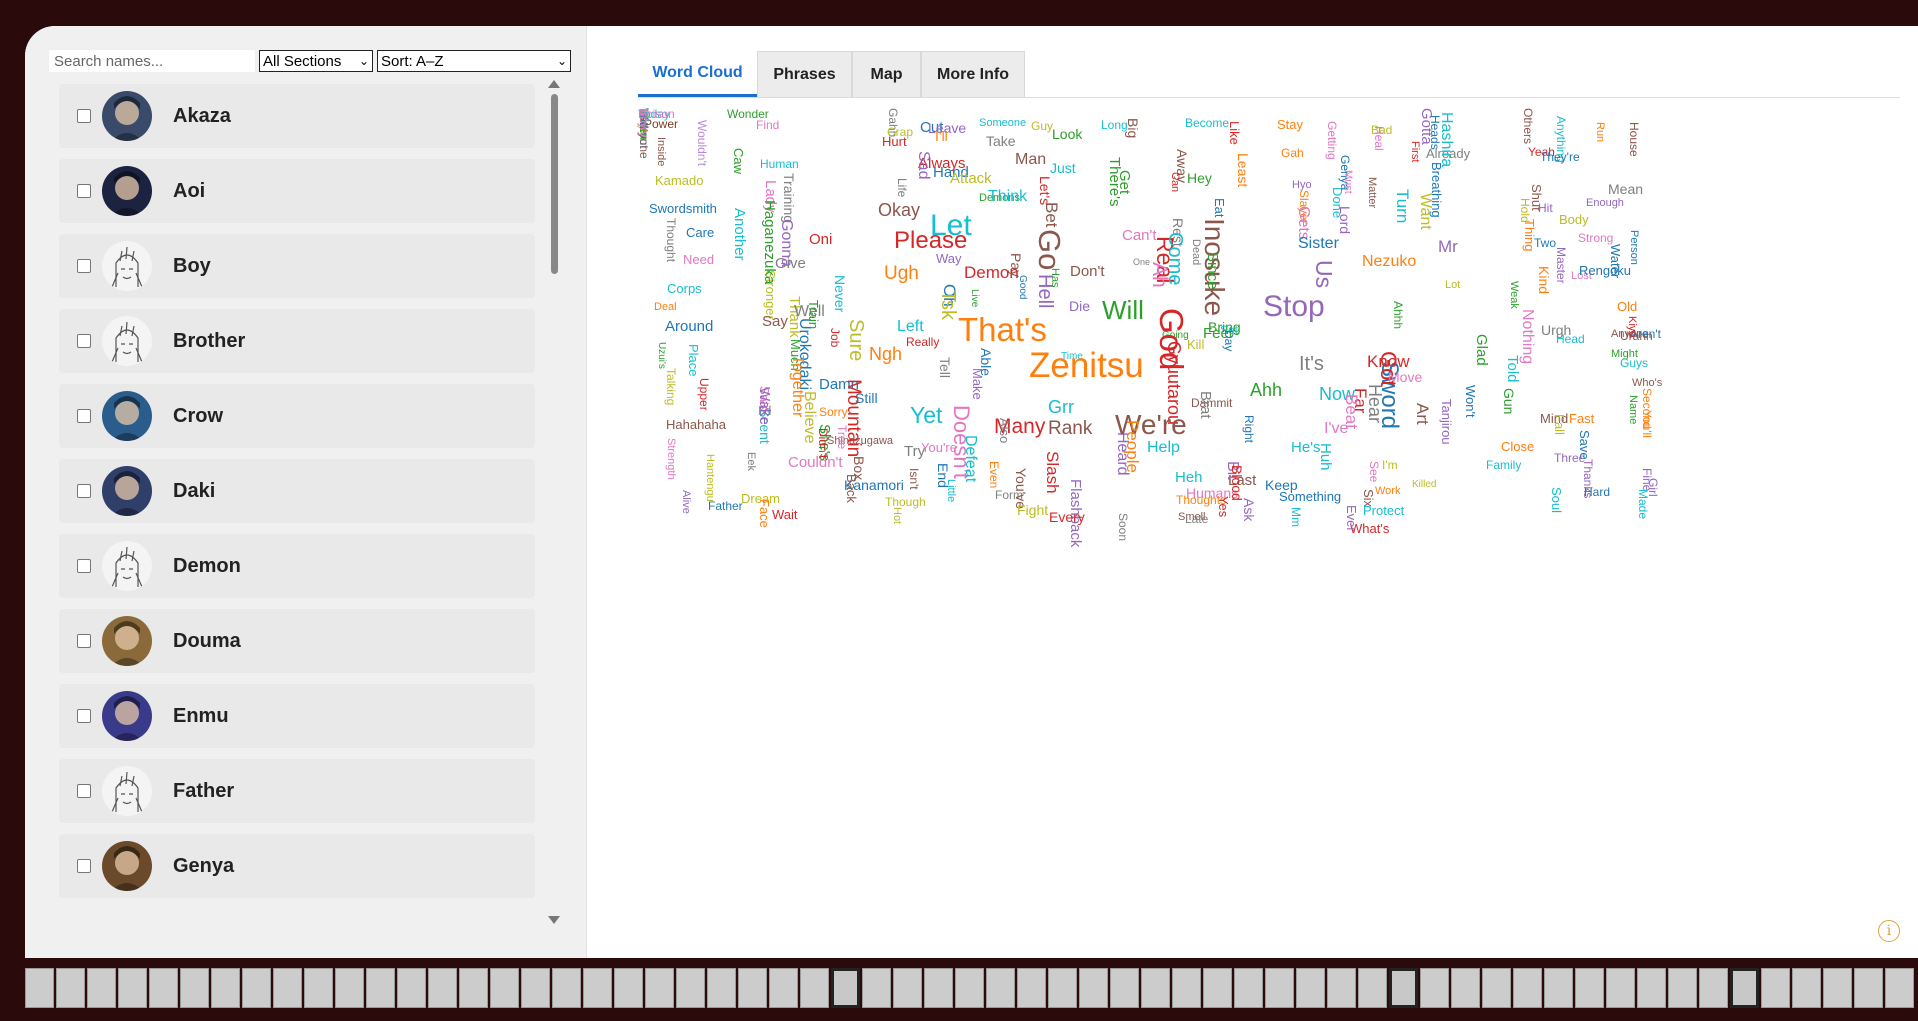 This screenshot has height=1021, width=1918. I want to click on cloud-word: Heal, so click(1379, 138).